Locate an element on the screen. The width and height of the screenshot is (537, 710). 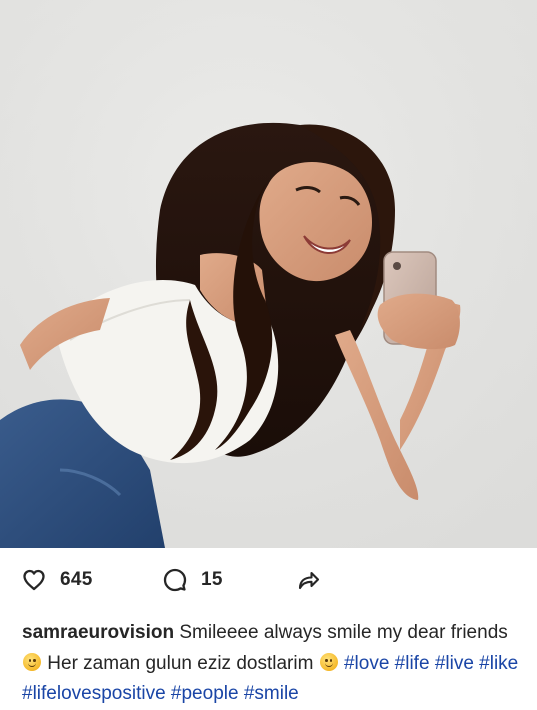
caption-username: samraeurovision is located at coordinates (98, 632).